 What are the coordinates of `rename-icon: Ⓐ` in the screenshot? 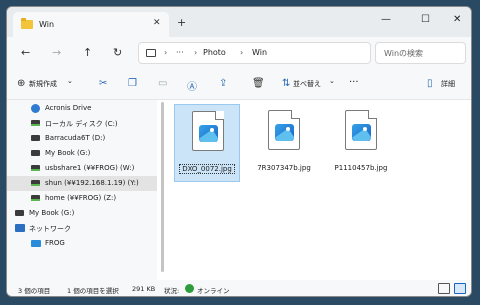 It's located at (192, 85).